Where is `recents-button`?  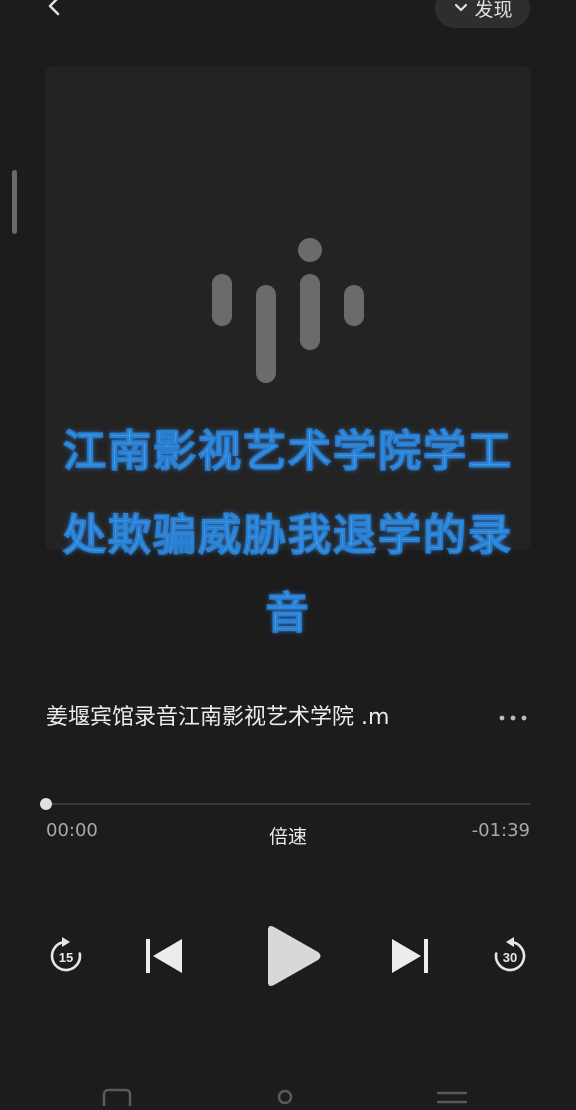 recents-button is located at coordinates (117, 1099).